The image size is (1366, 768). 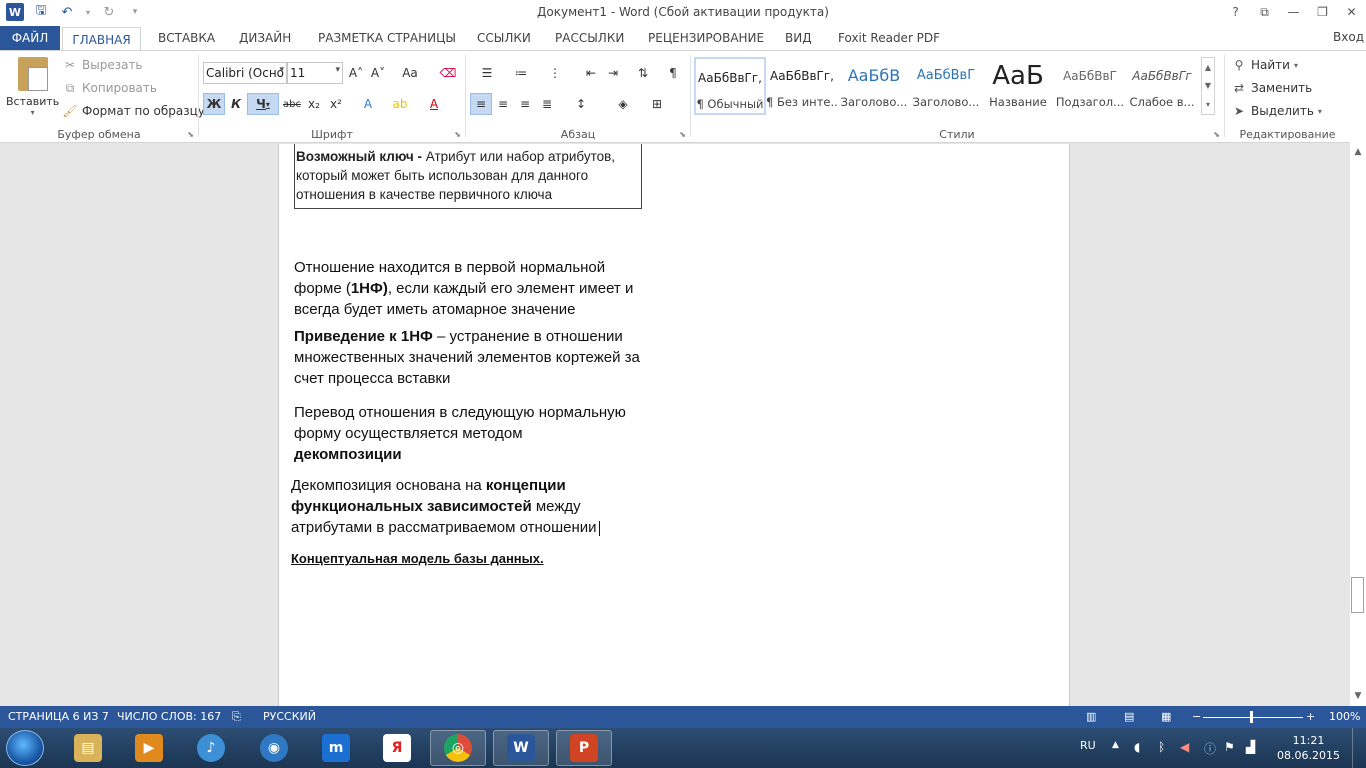 What do you see at coordinates (265, 38) in the screenshot?
I see `tab-design: ДИЗАЙН` at bounding box center [265, 38].